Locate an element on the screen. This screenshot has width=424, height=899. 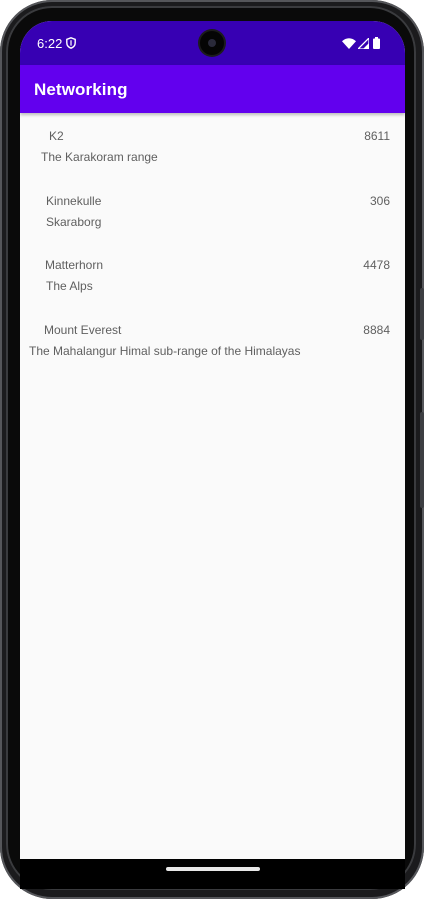
app-title: Networking is located at coordinates (81, 89).